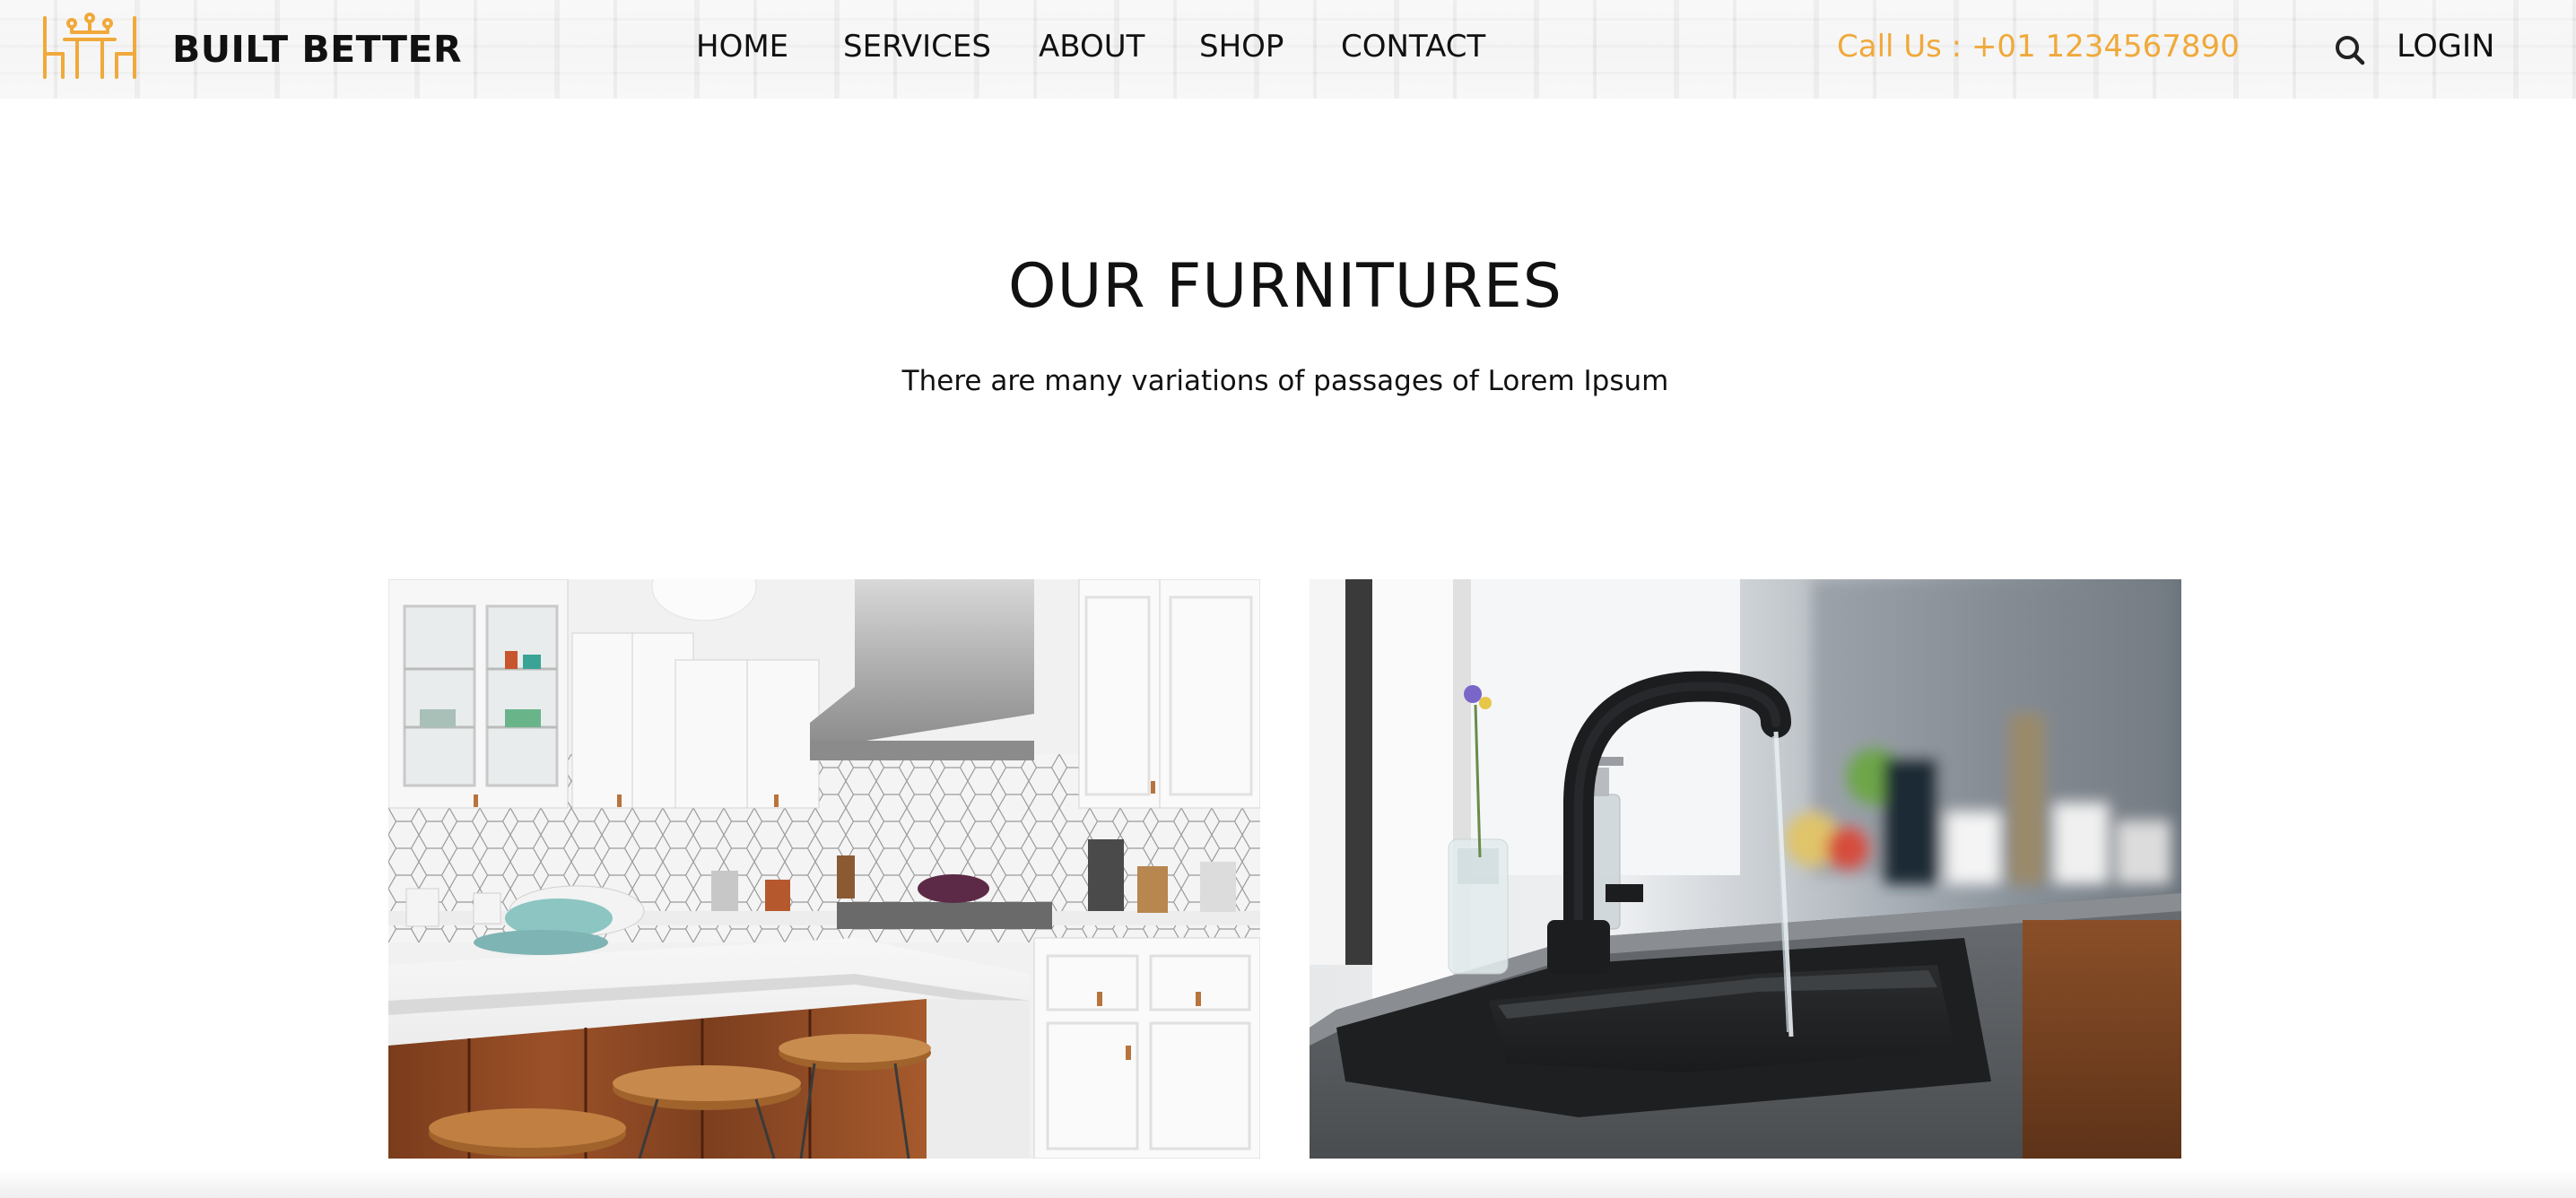 The image size is (2576, 1198). I want to click on nav-services: SERVICES, so click(917, 46).